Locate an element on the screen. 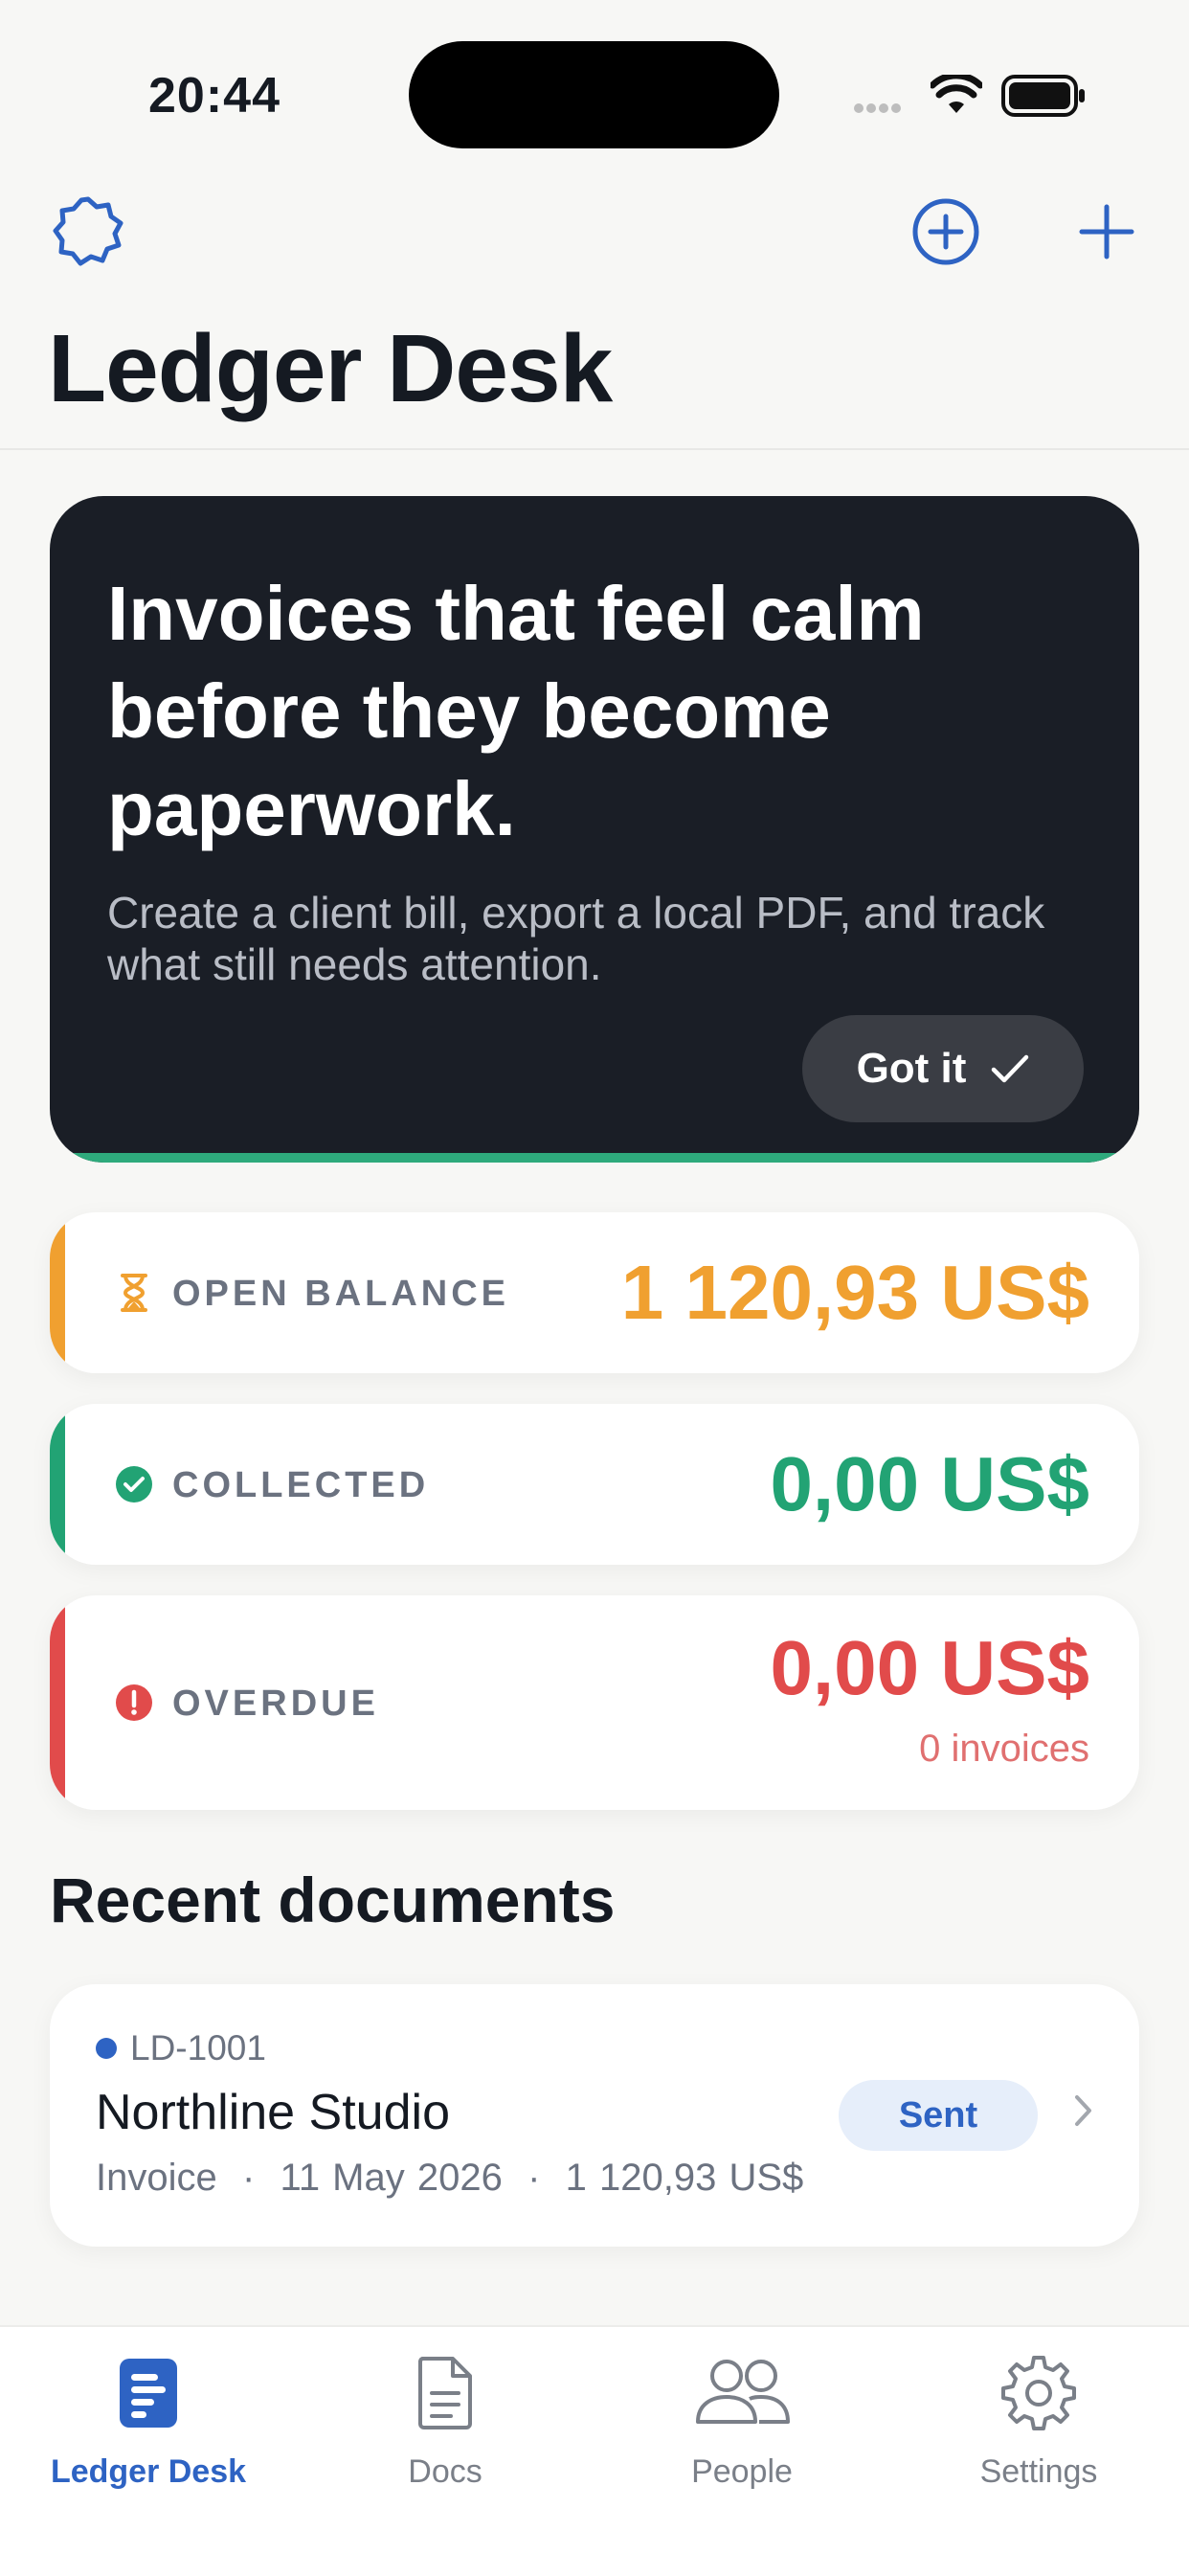  got-it-button: Got it is located at coordinates (943, 1068).